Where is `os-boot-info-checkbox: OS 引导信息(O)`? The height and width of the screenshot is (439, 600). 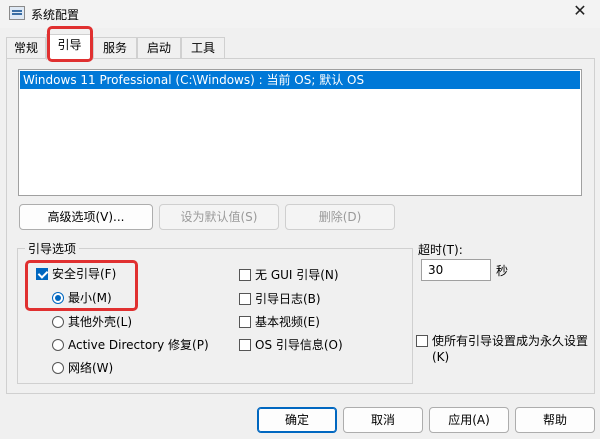
os-boot-info-checkbox: OS 引导信息(O) is located at coordinates (291, 345).